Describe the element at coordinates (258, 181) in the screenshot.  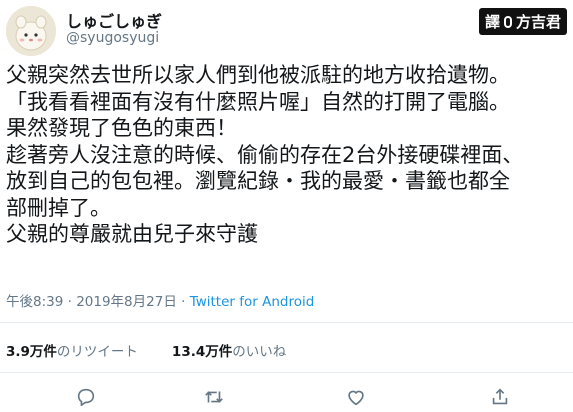
I see `tweet-line: 放到自己的包包裡。瀏覽紀錄・我的最愛・書籤也都全` at that location.